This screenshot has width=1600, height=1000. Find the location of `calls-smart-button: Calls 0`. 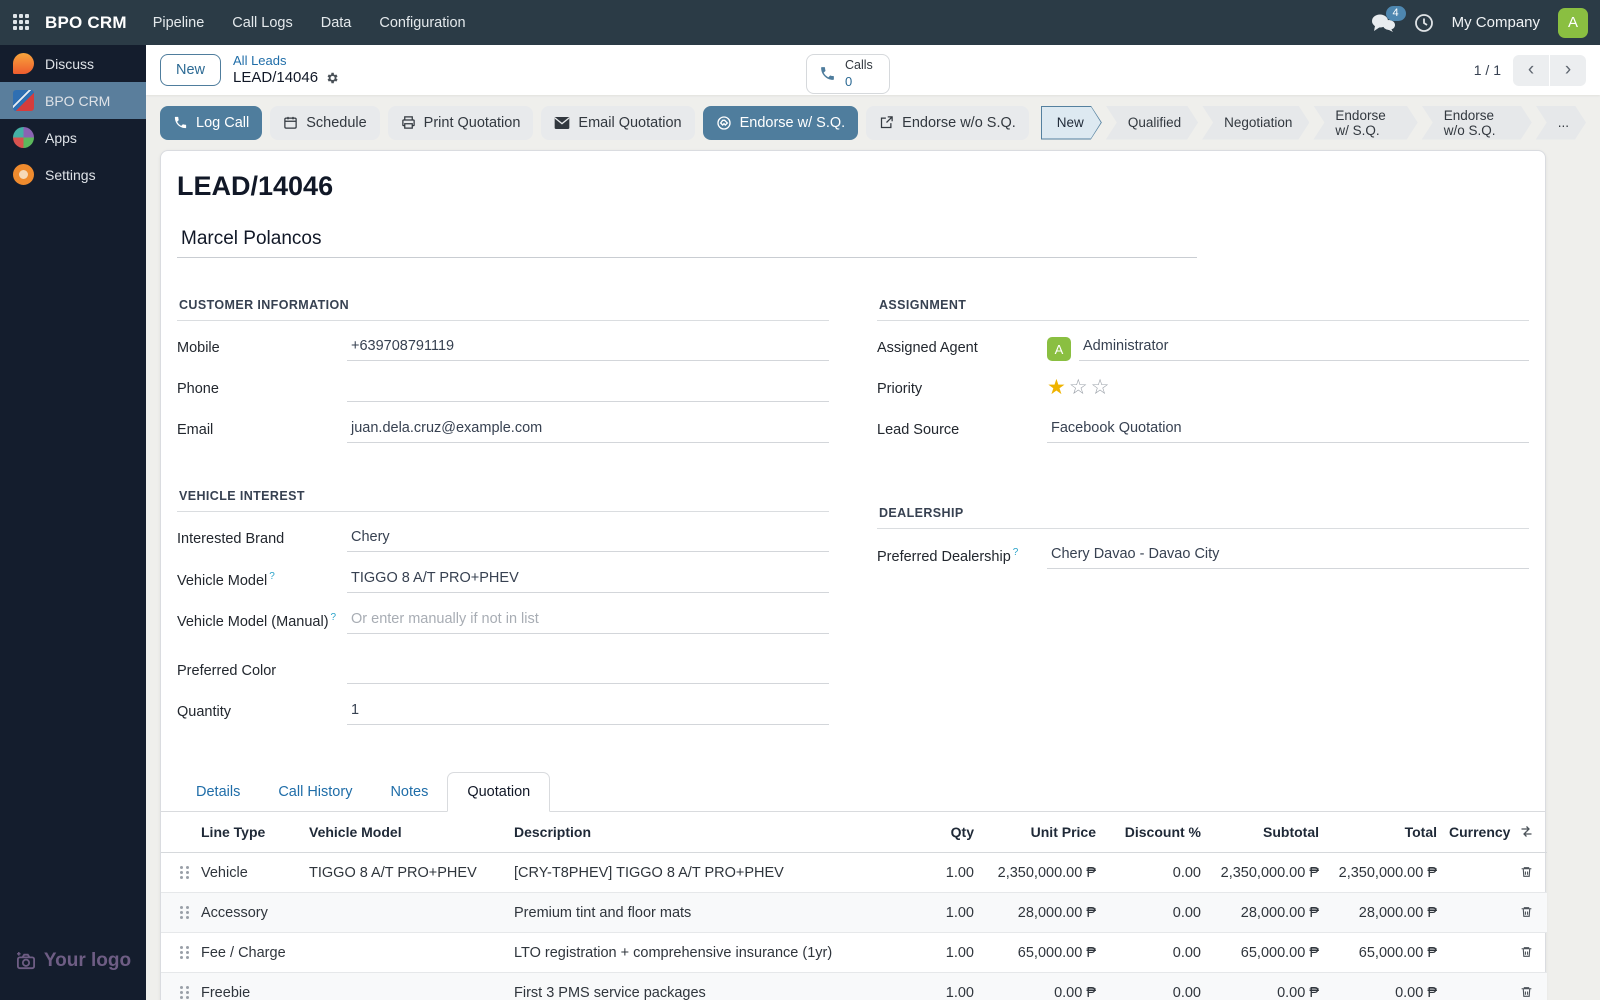

calls-smart-button: Calls 0 is located at coordinates (848, 74).